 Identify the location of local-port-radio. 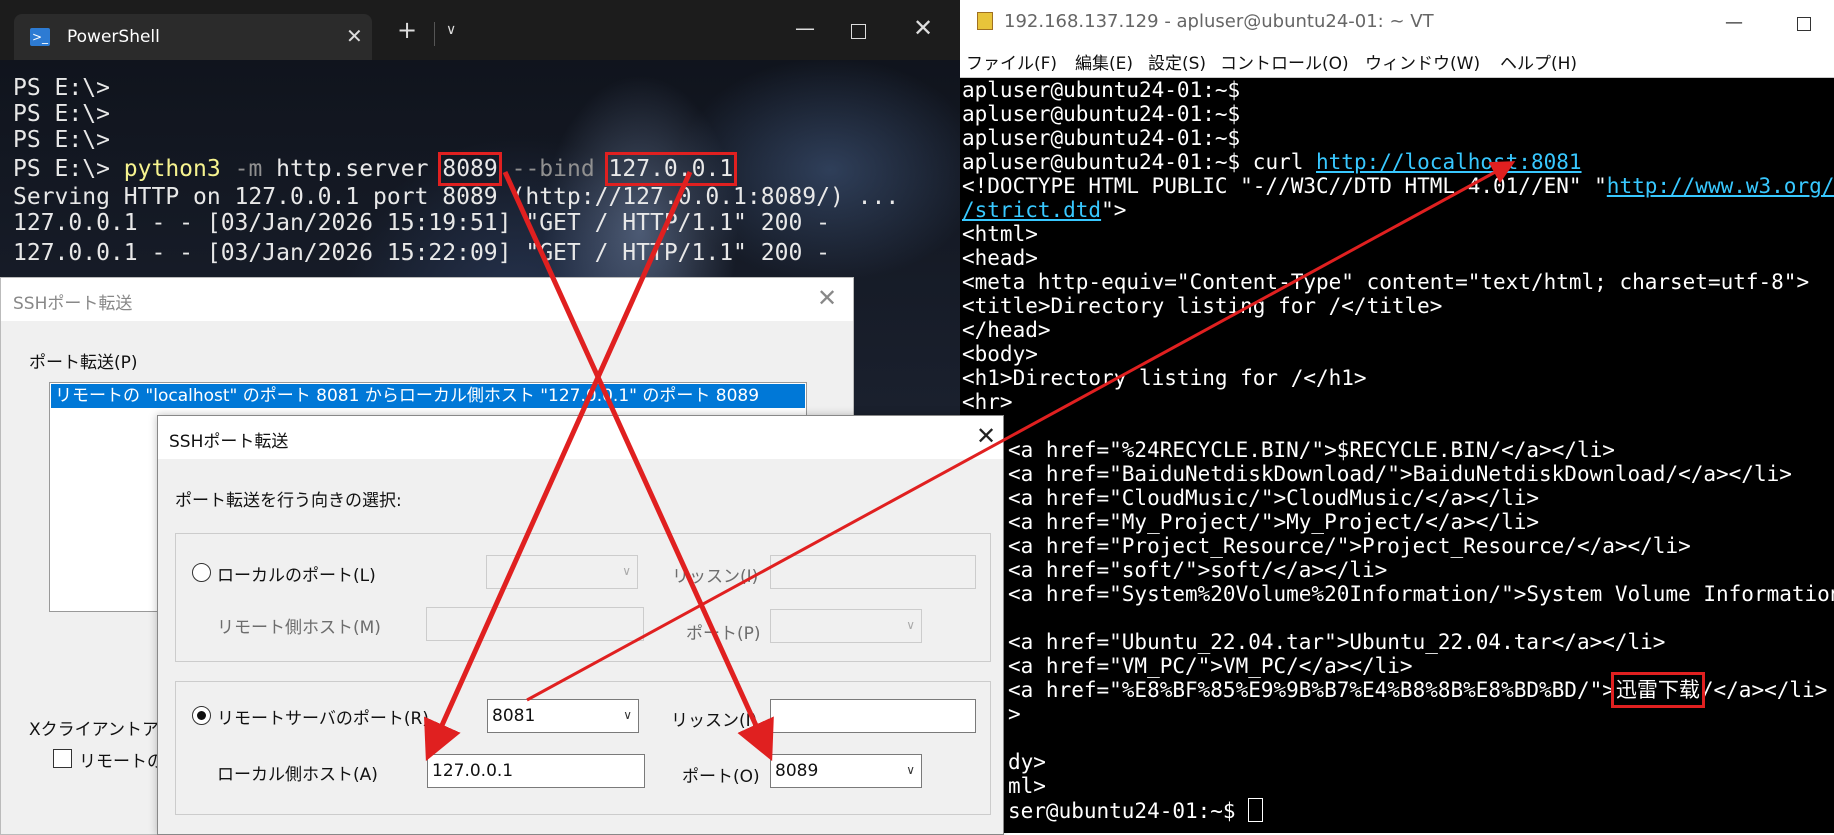
(201, 572).